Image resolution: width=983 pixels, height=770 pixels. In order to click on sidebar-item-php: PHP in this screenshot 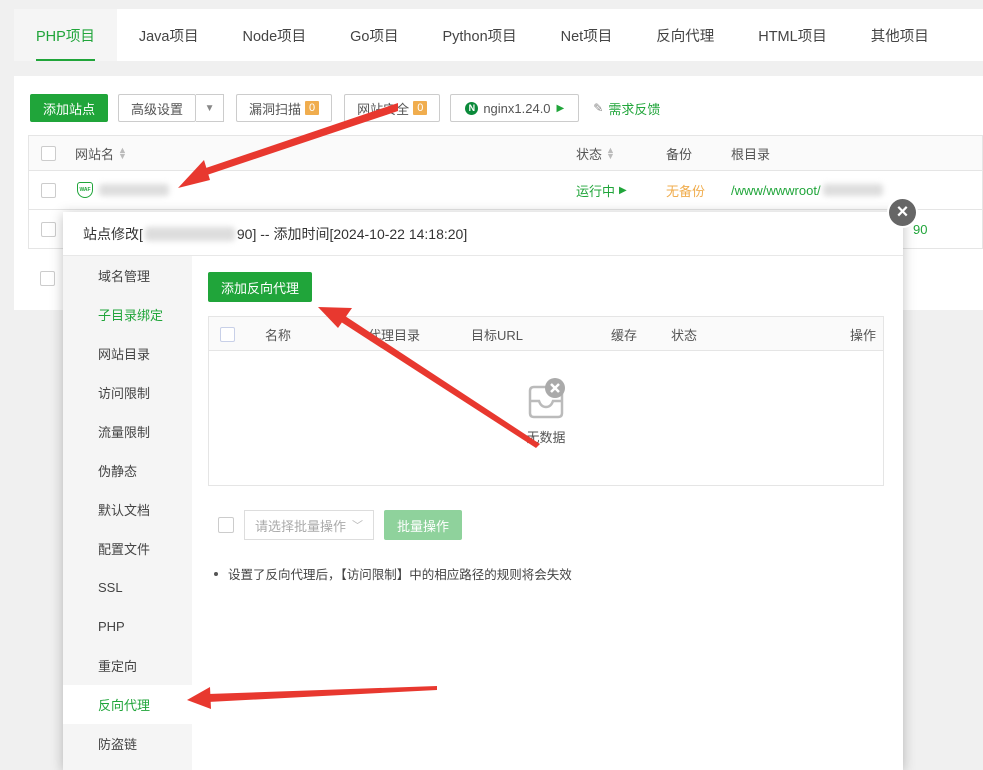, I will do `click(127, 626)`.